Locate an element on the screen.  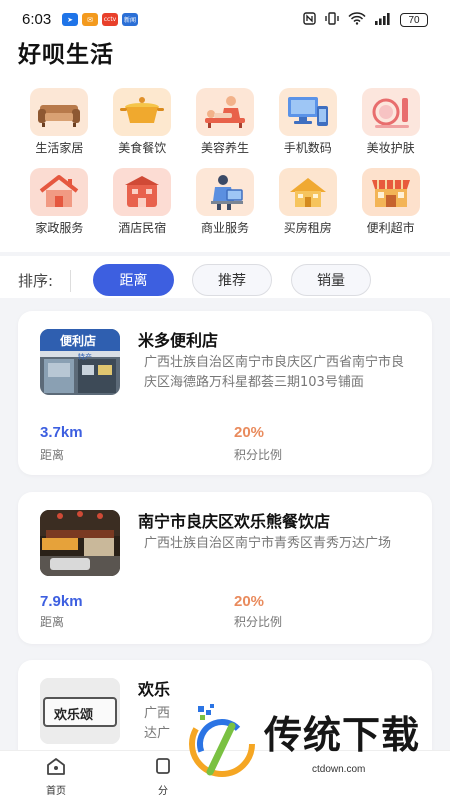
nav-home: 首页 is located at coordinates (56, 777).